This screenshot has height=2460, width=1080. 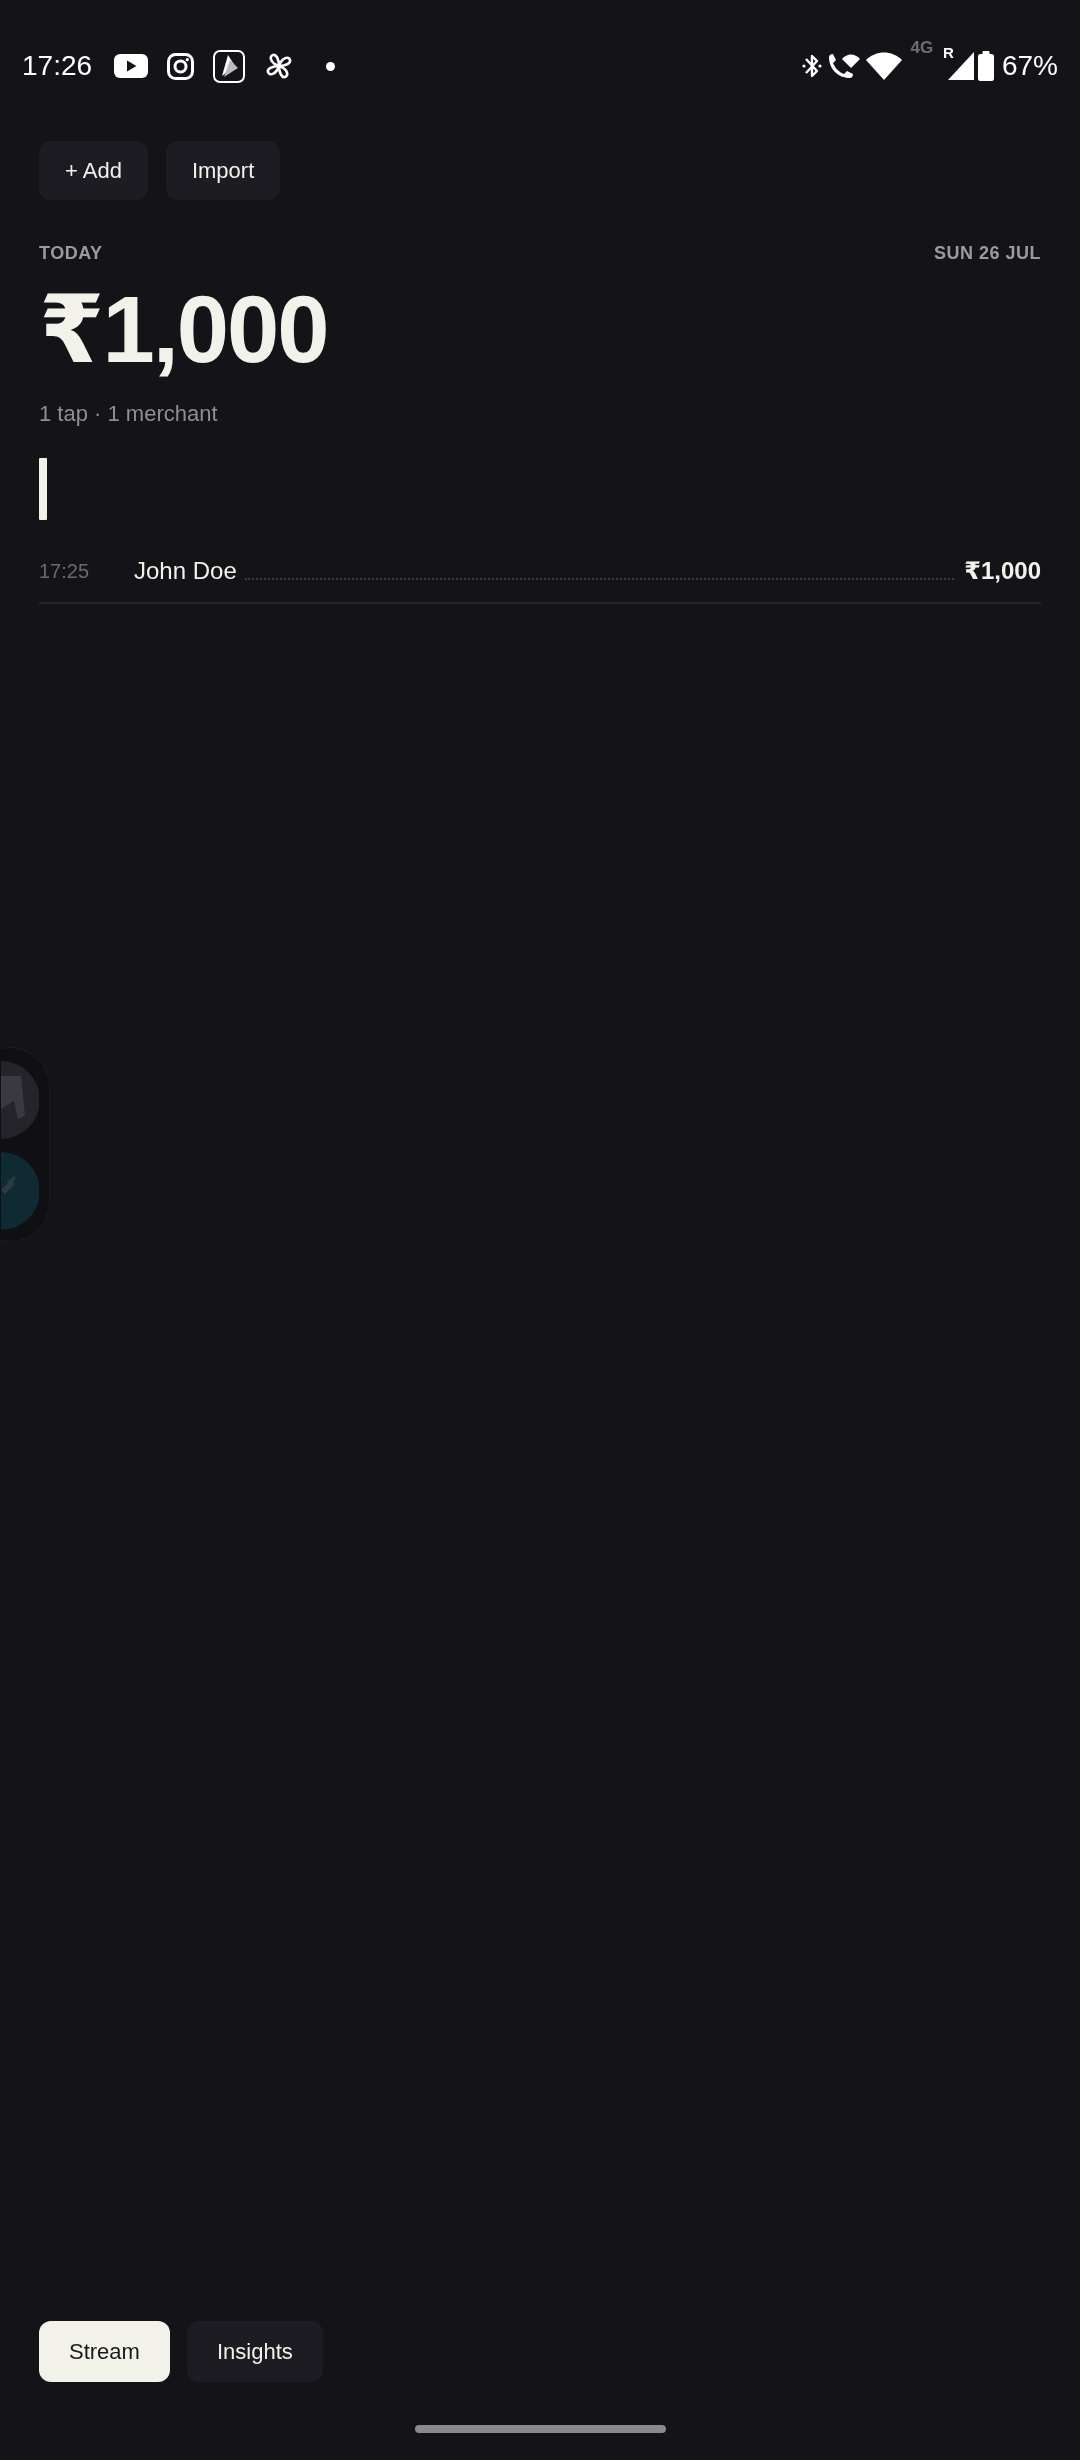 What do you see at coordinates (104, 2351) in the screenshot?
I see `tab: Stream` at bounding box center [104, 2351].